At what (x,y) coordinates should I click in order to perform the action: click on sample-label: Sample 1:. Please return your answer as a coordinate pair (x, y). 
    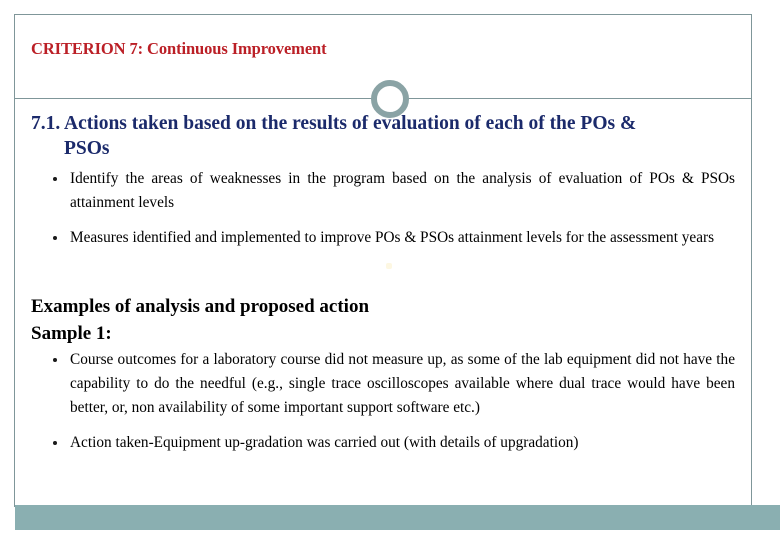
    Looking at the image, I should click on (71, 333).